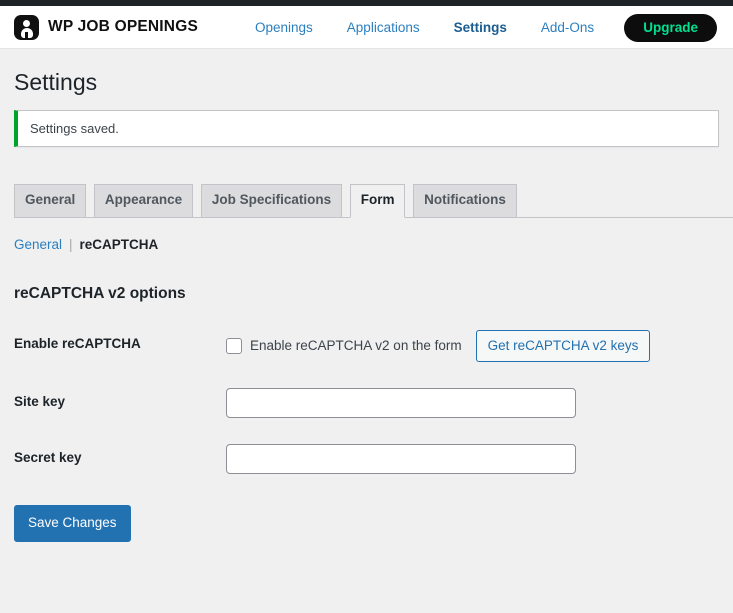 The width and height of the screenshot is (733, 613). Describe the element at coordinates (465, 200) in the screenshot. I see `tab-notifications: Notifications` at that location.